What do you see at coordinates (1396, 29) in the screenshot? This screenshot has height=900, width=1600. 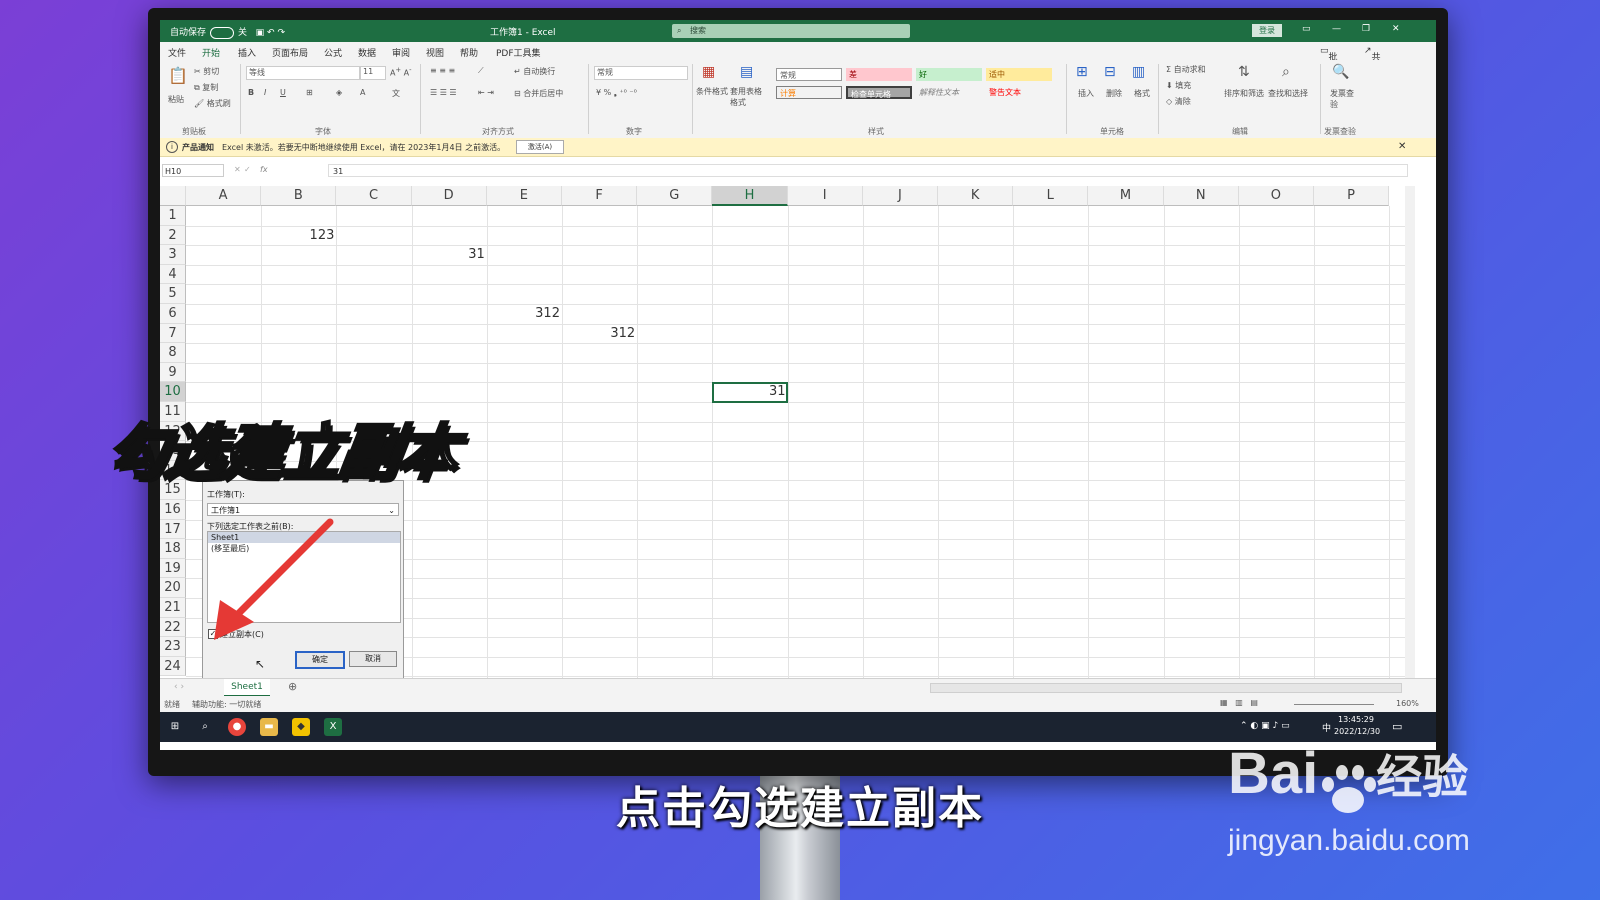 I see `close-icon: ✕` at bounding box center [1396, 29].